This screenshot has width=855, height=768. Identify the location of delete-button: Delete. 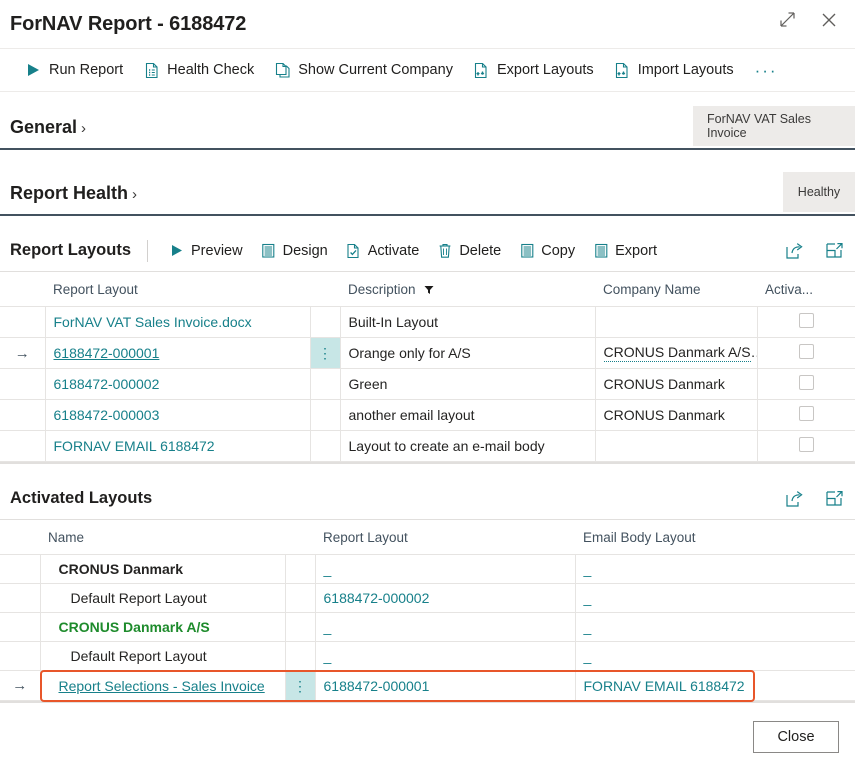
(469, 251).